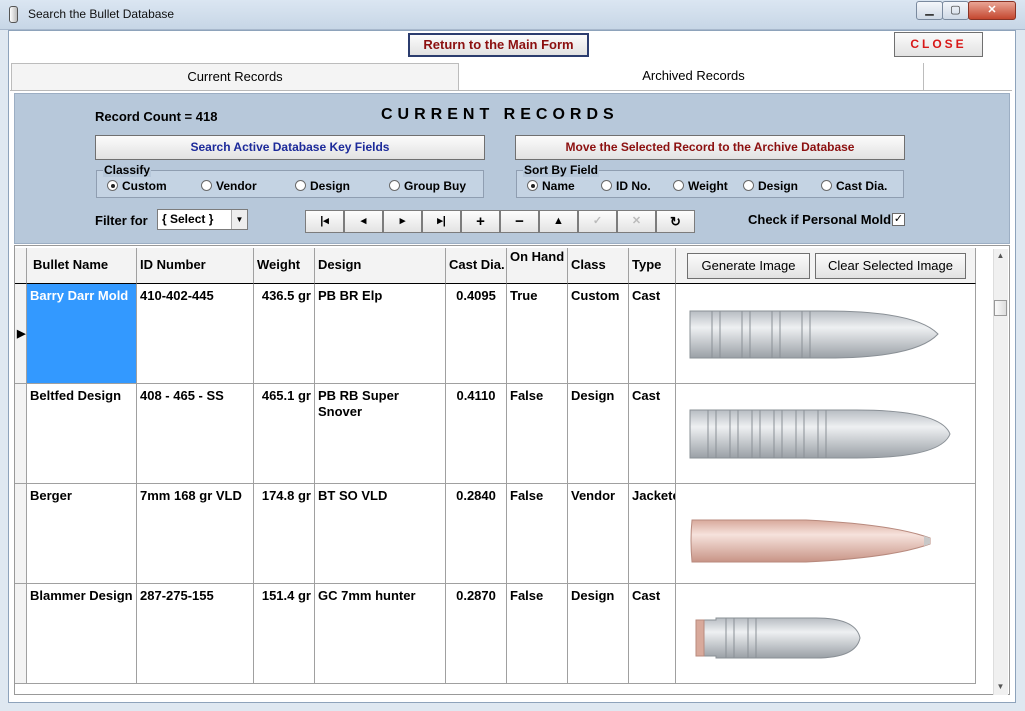  I want to click on return-main-form-button: Return to the Main Form, so click(498, 45).